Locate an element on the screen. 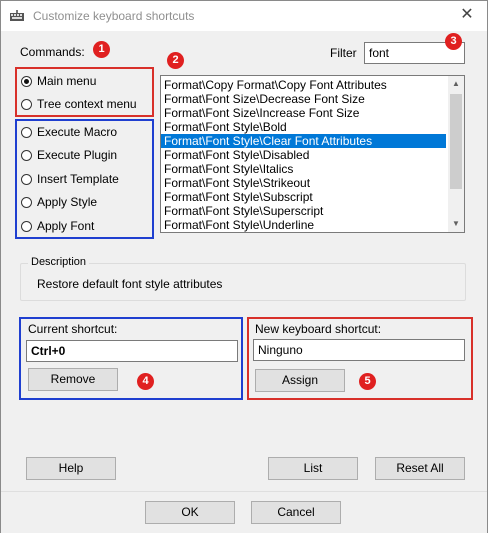 This screenshot has width=488, height=533. scroll-down-icon: ▼ is located at coordinates (456, 224).